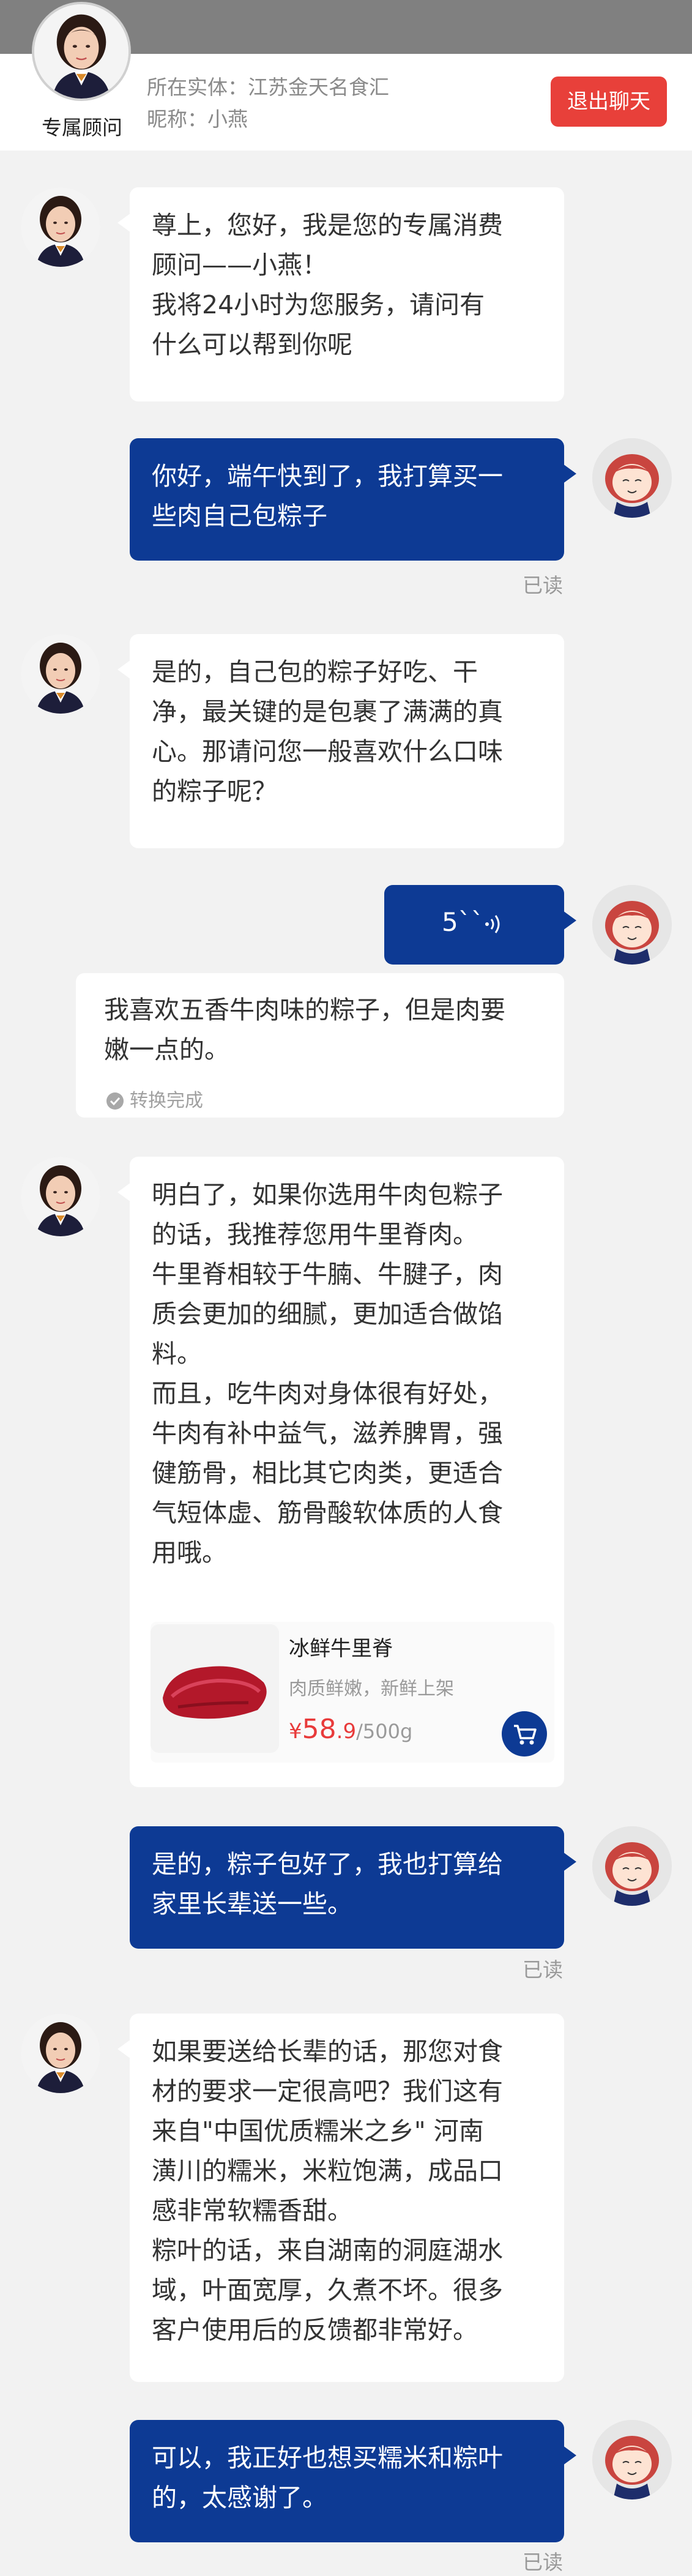 The height and width of the screenshot is (2576, 692). Describe the element at coordinates (327, 2171) in the screenshot. I see `message-line: 潢川的糯米，米粒饱满，成品口` at that location.